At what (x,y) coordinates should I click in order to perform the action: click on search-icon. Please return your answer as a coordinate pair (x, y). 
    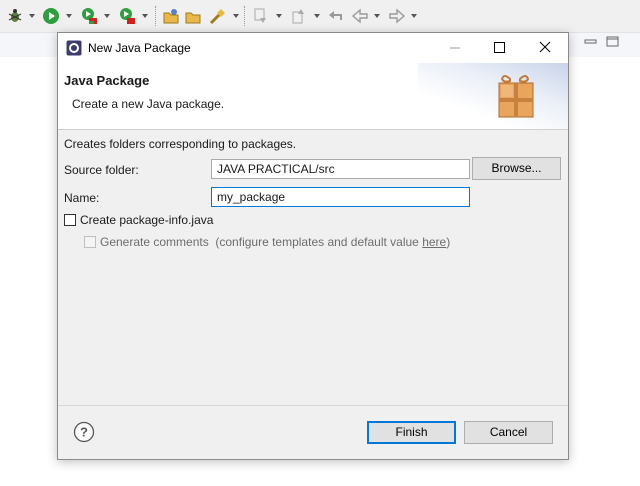
    Looking at the image, I should click on (217, 16).